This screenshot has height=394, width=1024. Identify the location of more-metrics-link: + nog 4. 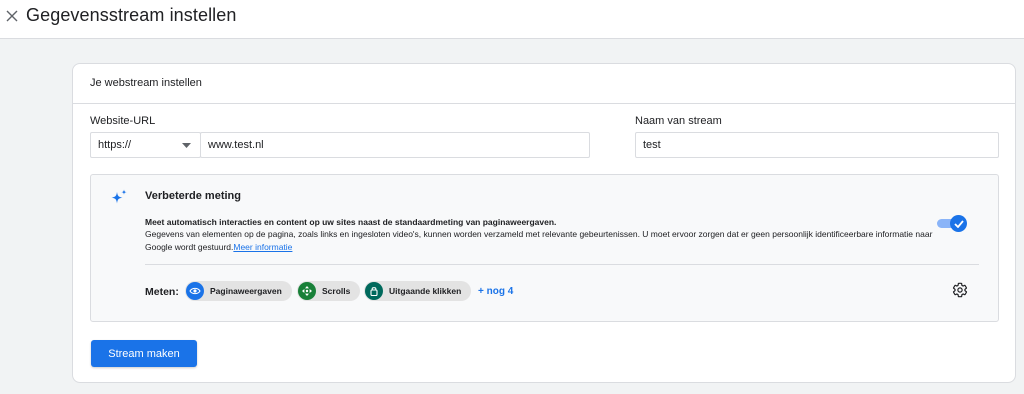
(495, 291).